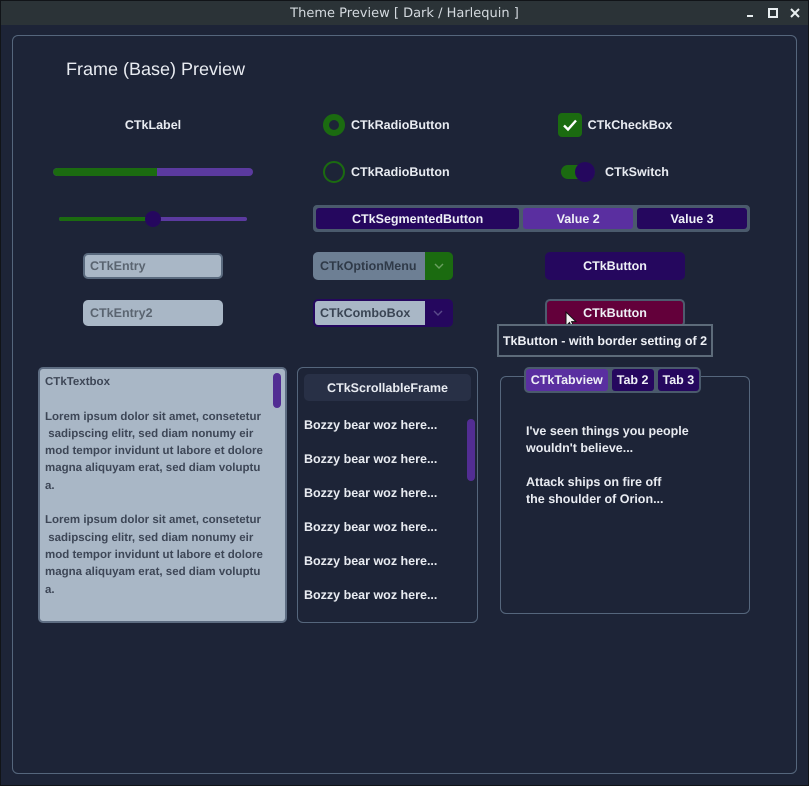  I want to click on entry-field: CTkEntry2, so click(153, 313).